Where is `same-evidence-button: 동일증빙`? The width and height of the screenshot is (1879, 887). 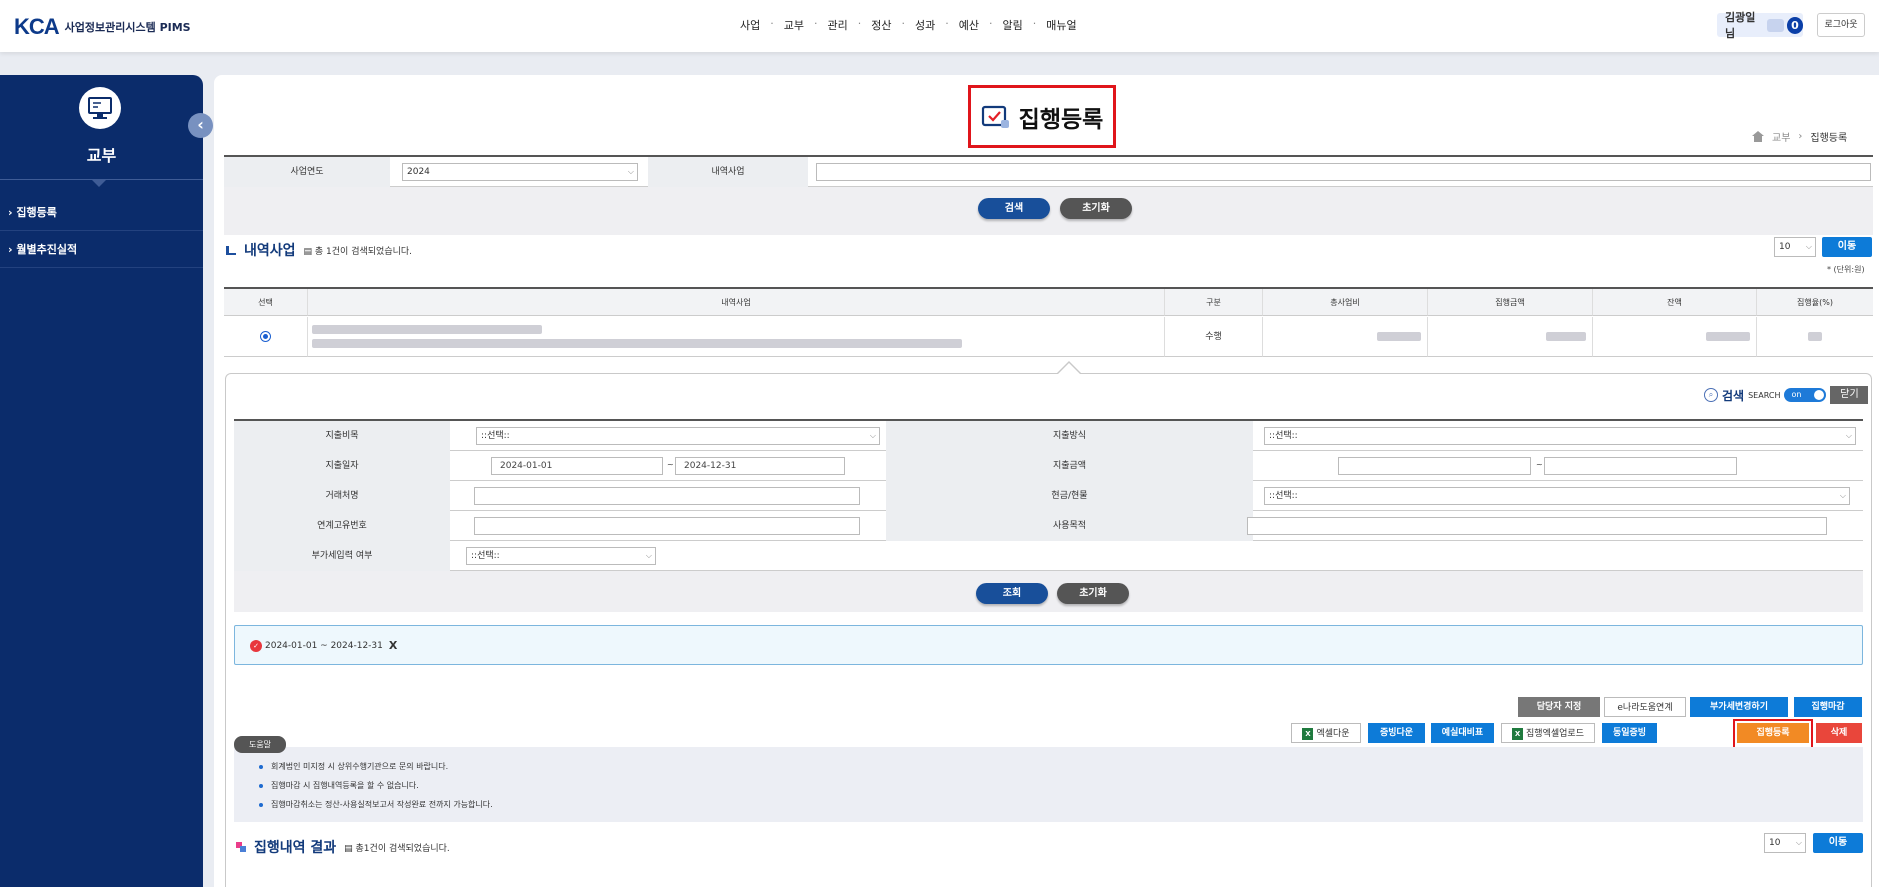
same-evidence-button: 동일증빙 is located at coordinates (1629, 733).